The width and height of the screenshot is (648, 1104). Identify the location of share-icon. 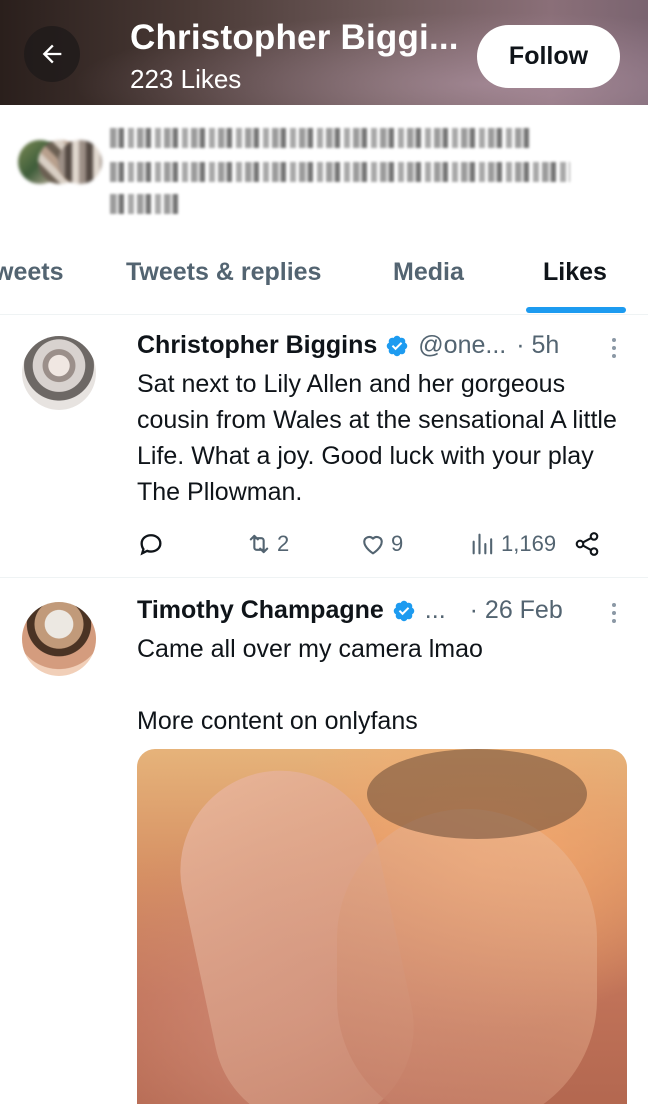
(587, 544).